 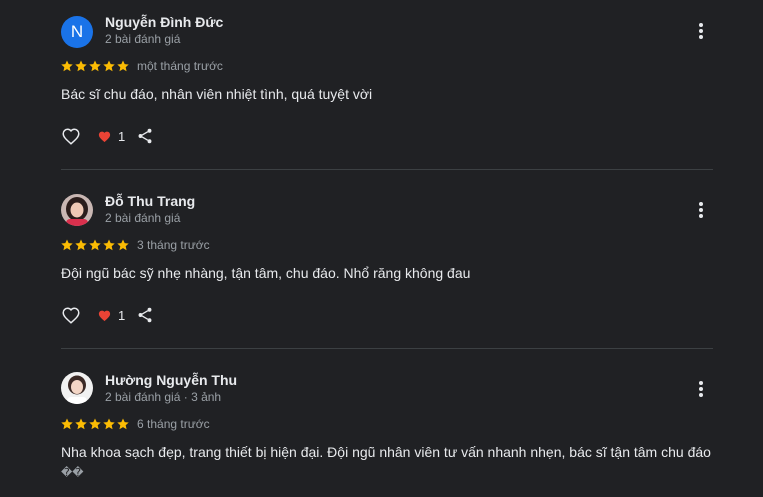 I want to click on review-date: 3 tháng trước, so click(x=173, y=245).